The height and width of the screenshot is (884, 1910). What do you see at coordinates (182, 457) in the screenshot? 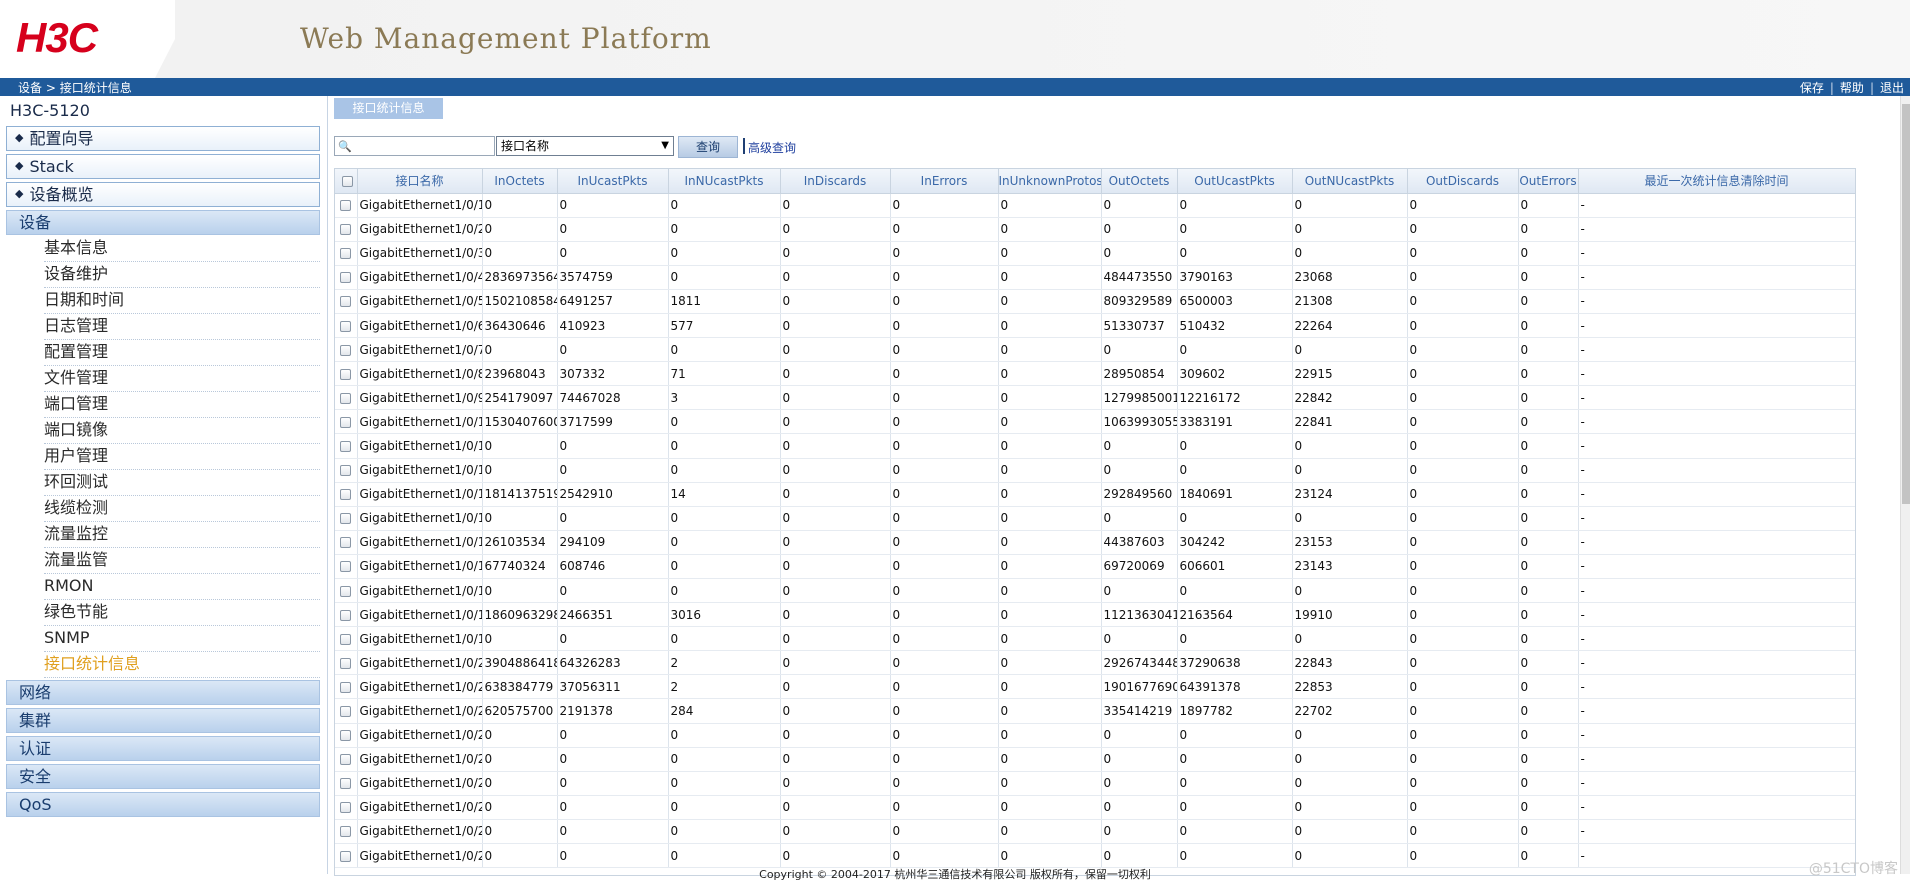
I see `sidebar-item-user-management: 用户管理` at bounding box center [182, 457].